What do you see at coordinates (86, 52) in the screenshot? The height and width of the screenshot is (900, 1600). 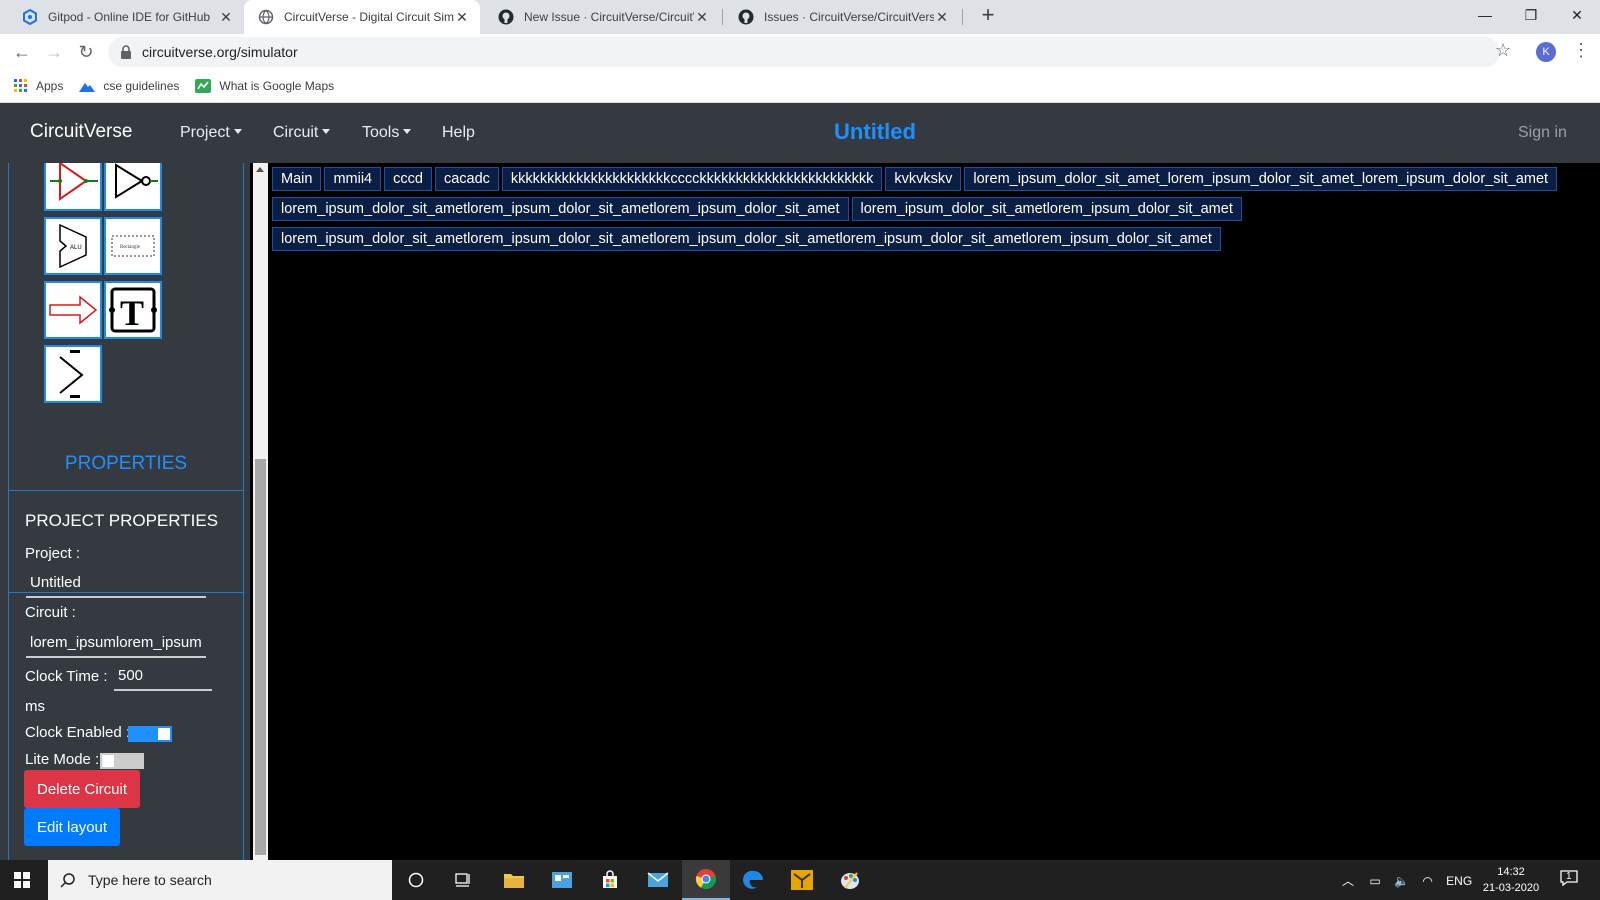 I see `reload-icon: ↻` at bounding box center [86, 52].